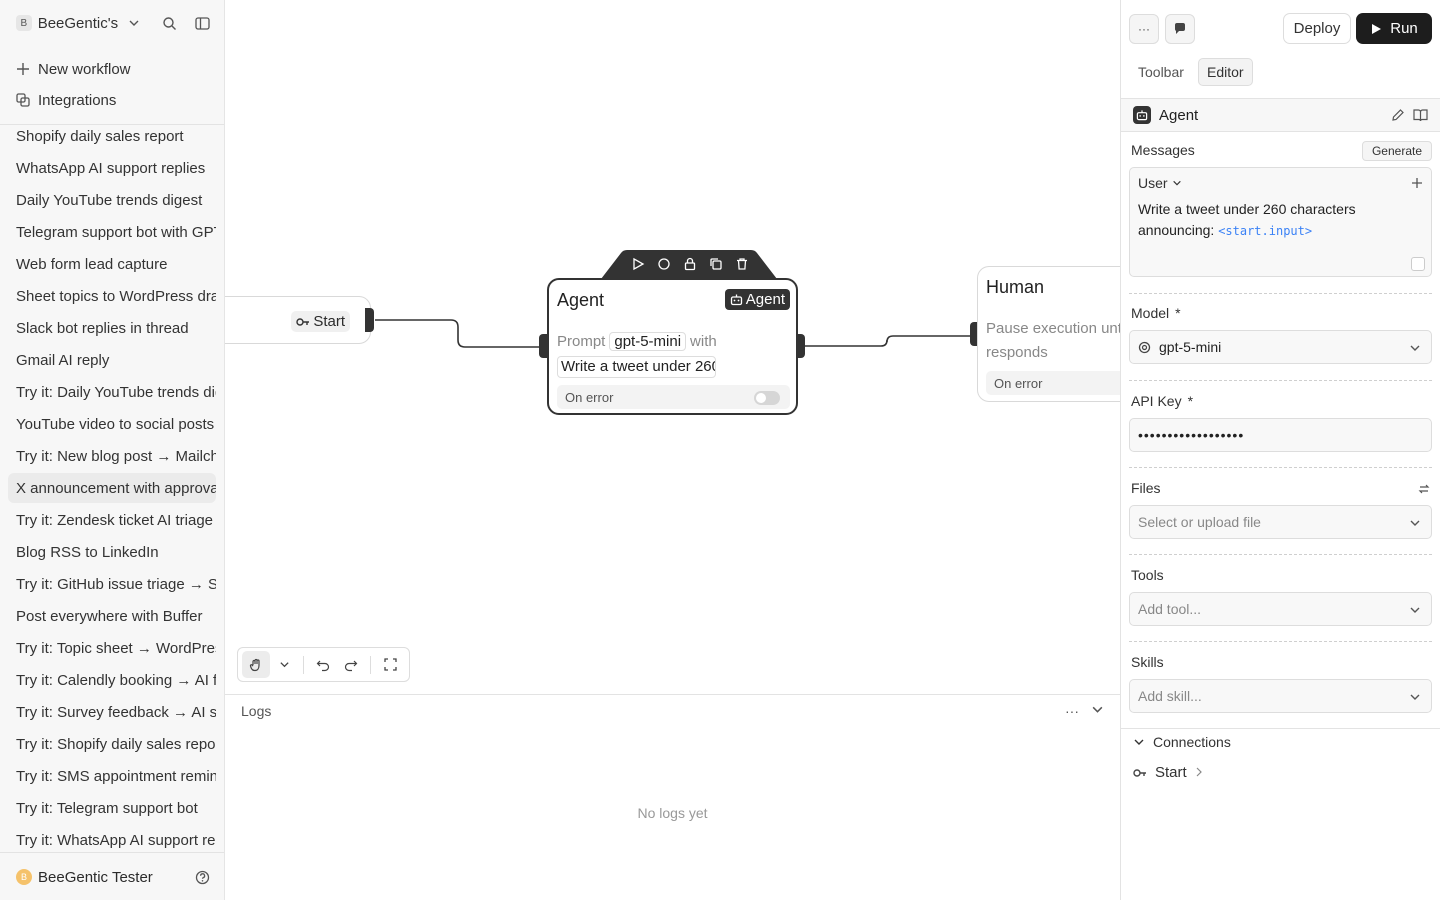 The width and height of the screenshot is (1440, 900). Describe the element at coordinates (303, 664) in the screenshot. I see `controls-separator` at that location.